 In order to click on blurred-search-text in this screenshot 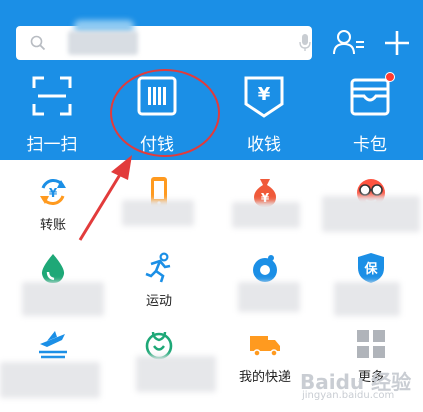, I will do `click(103, 43)`.